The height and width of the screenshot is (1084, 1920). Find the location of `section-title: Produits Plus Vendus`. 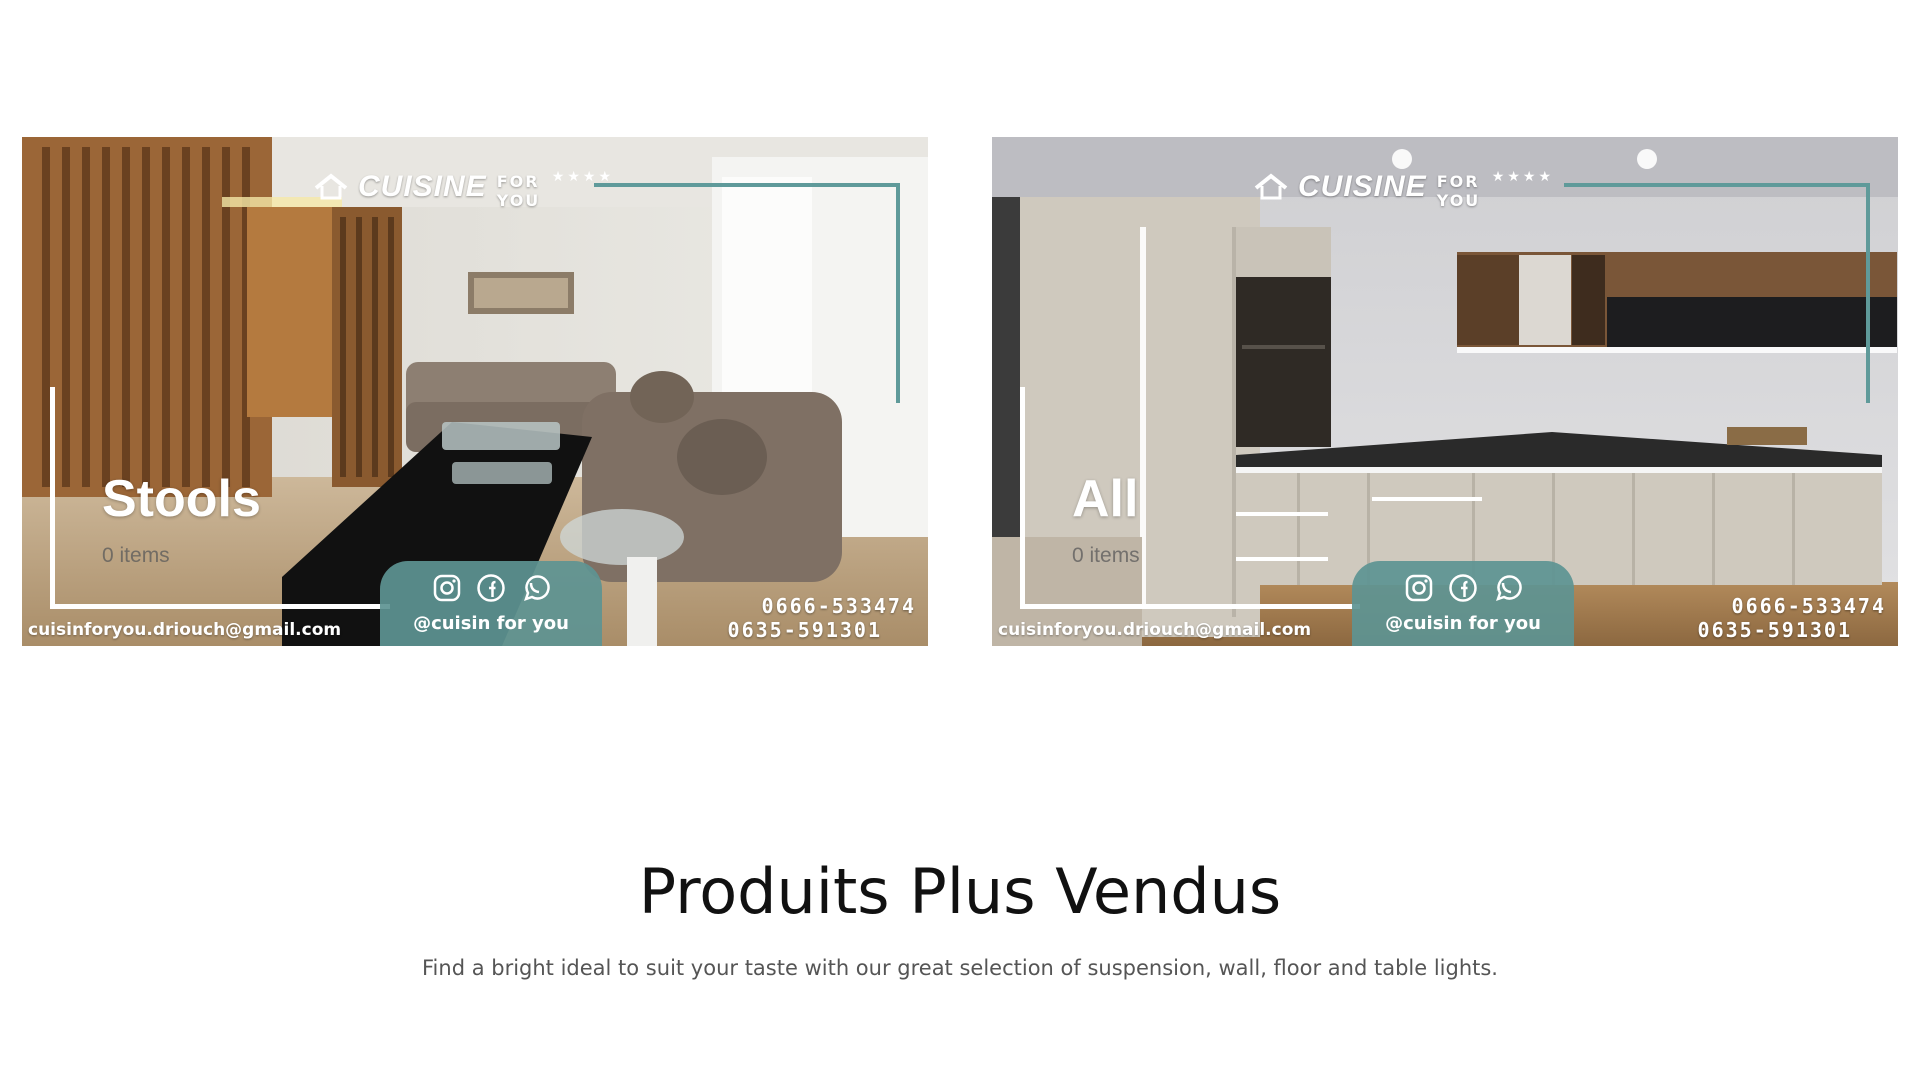

section-title: Produits Plus Vendus is located at coordinates (960, 891).